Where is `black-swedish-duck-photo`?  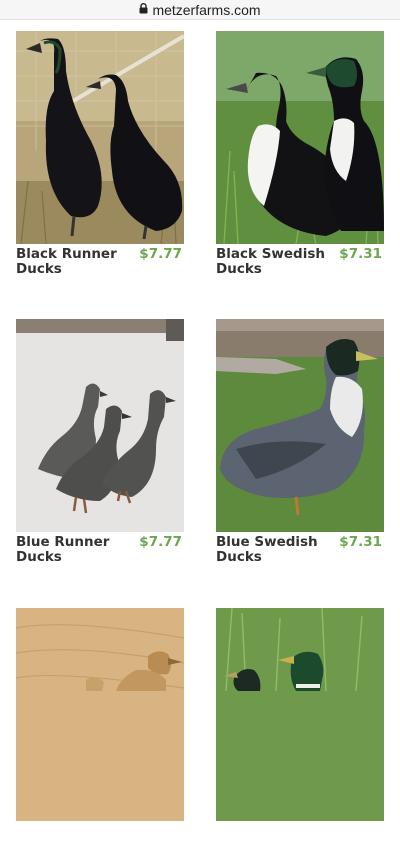
black-swedish-duck-photo is located at coordinates (300, 137).